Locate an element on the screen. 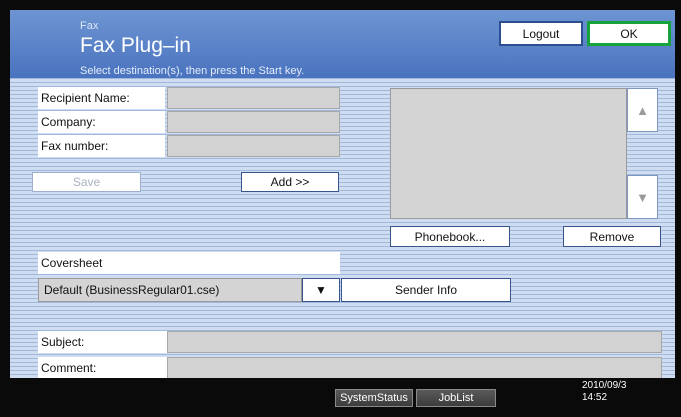  save-button: Save is located at coordinates (86, 182).